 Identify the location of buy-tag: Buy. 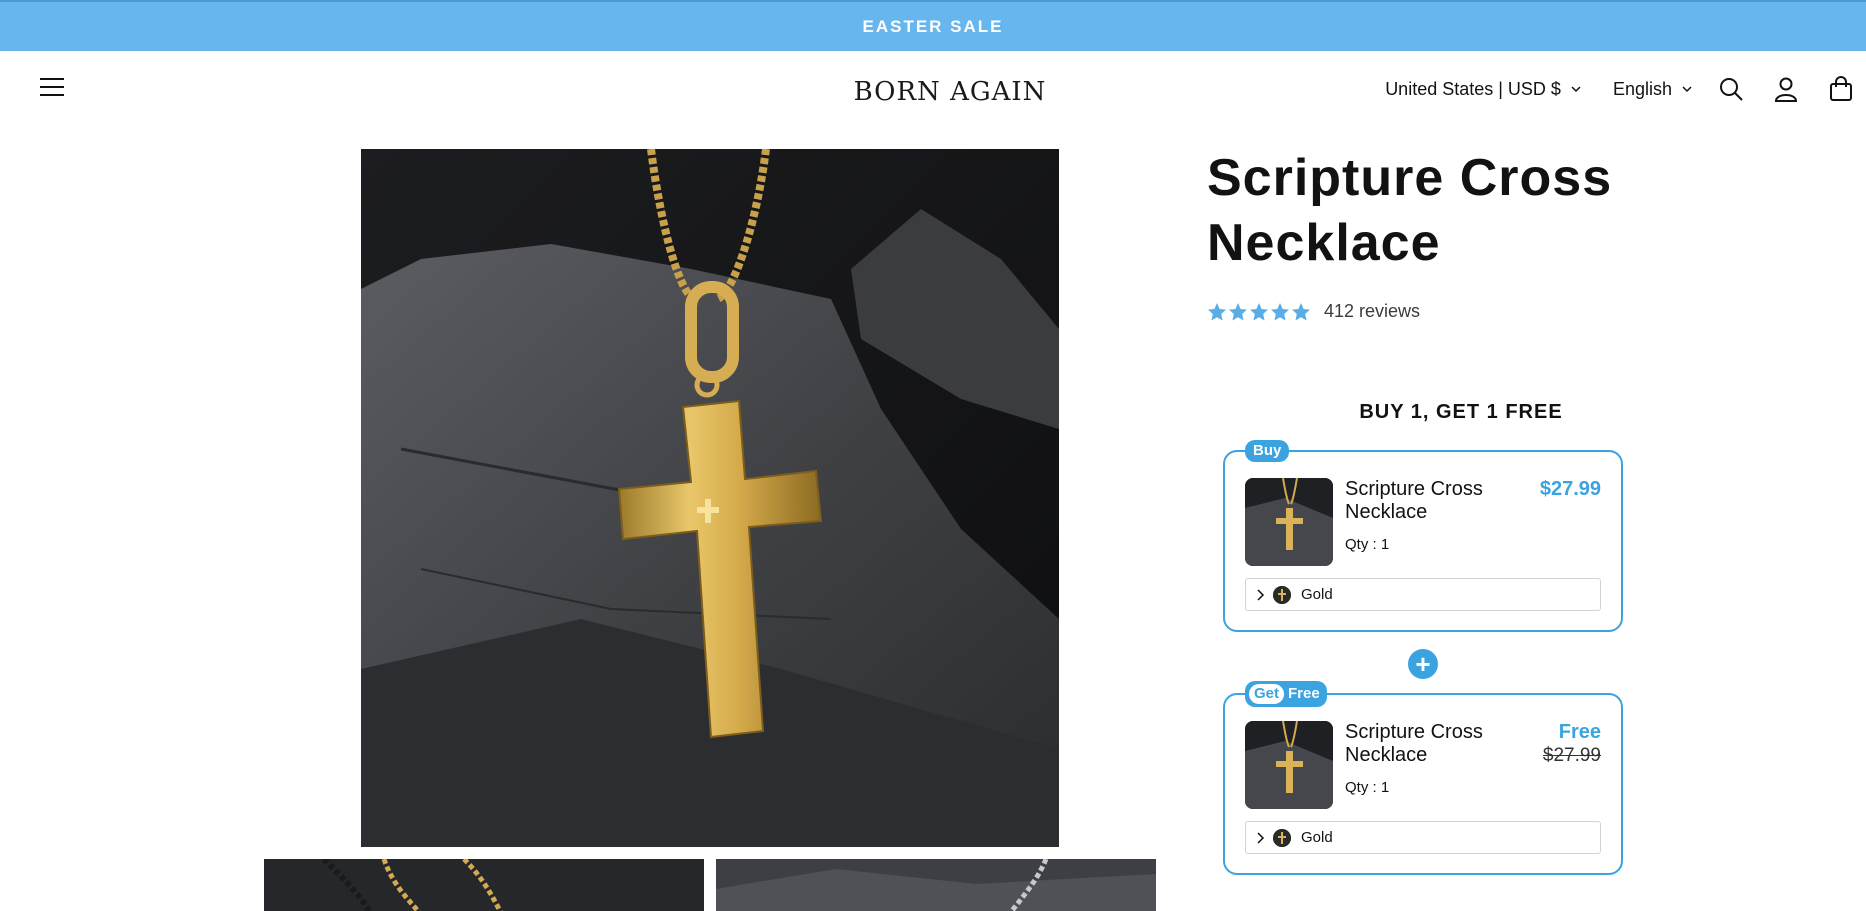
(1267, 451).